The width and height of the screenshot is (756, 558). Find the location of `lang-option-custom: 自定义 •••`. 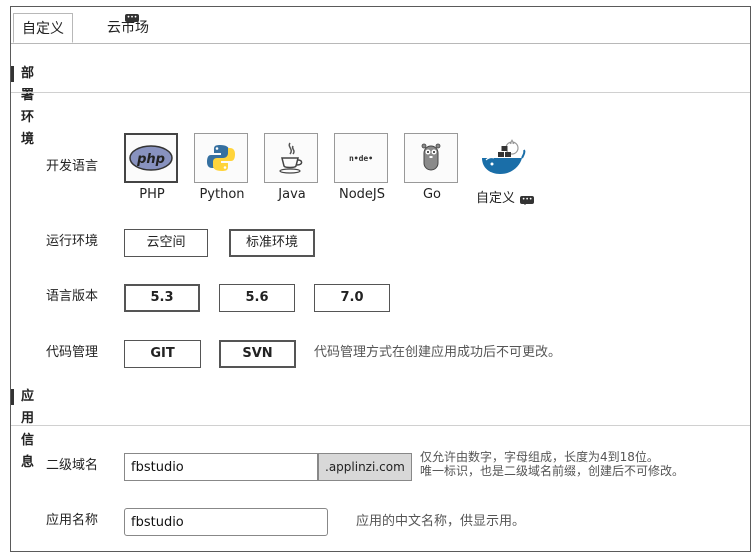

lang-option-custom: 自定义 ••• is located at coordinates (509, 169).